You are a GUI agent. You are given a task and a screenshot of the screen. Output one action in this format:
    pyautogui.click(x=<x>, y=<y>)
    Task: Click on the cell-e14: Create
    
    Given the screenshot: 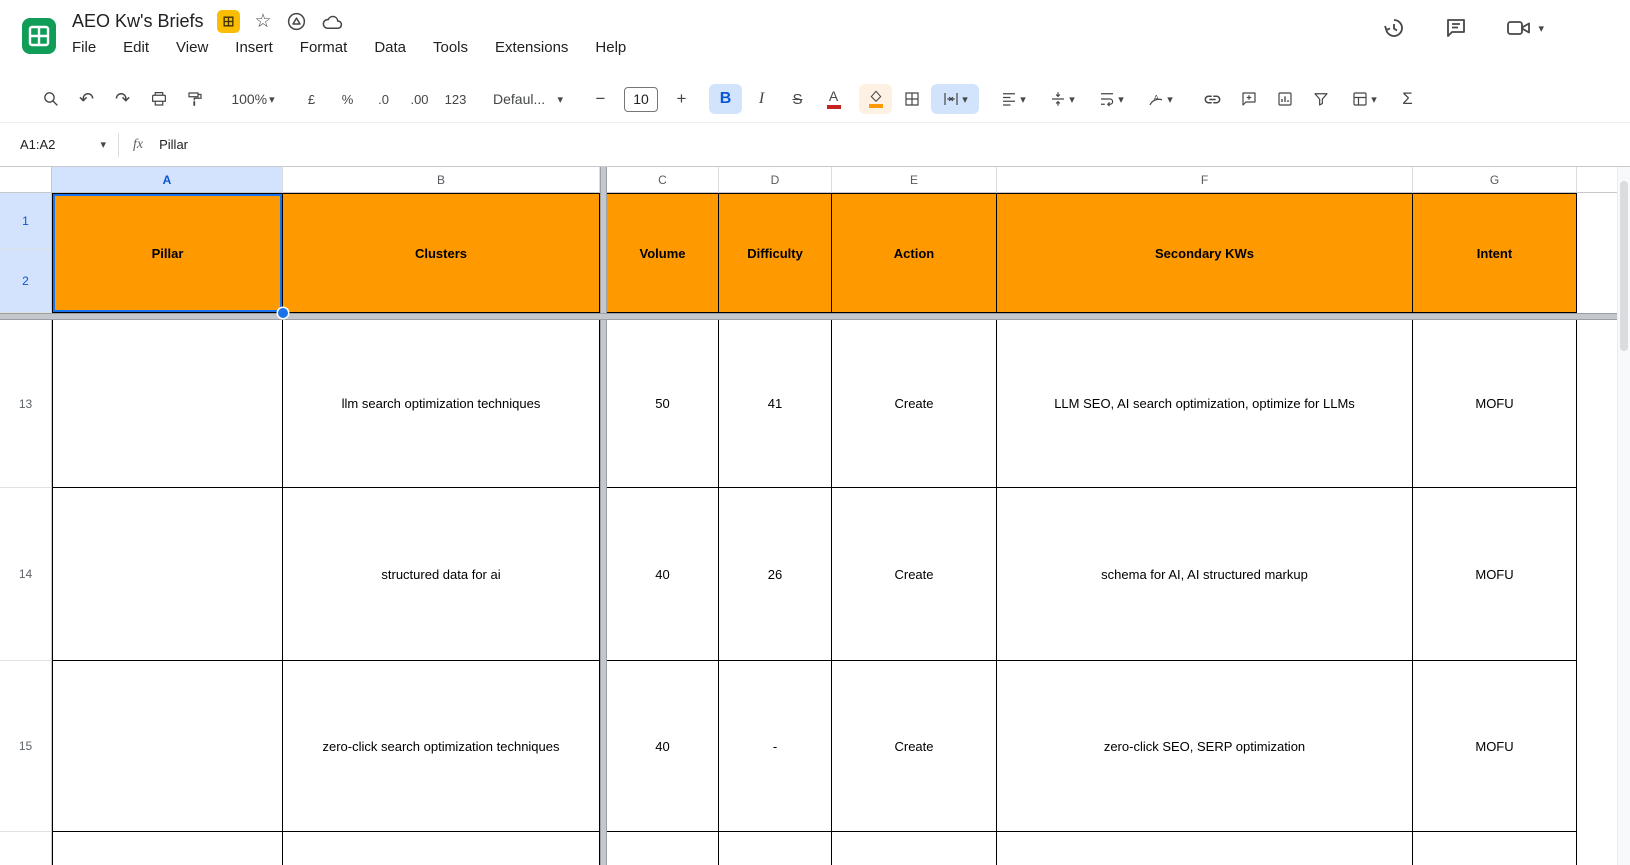 What is the action you would take?
    pyautogui.click(x=914, y=574)
    